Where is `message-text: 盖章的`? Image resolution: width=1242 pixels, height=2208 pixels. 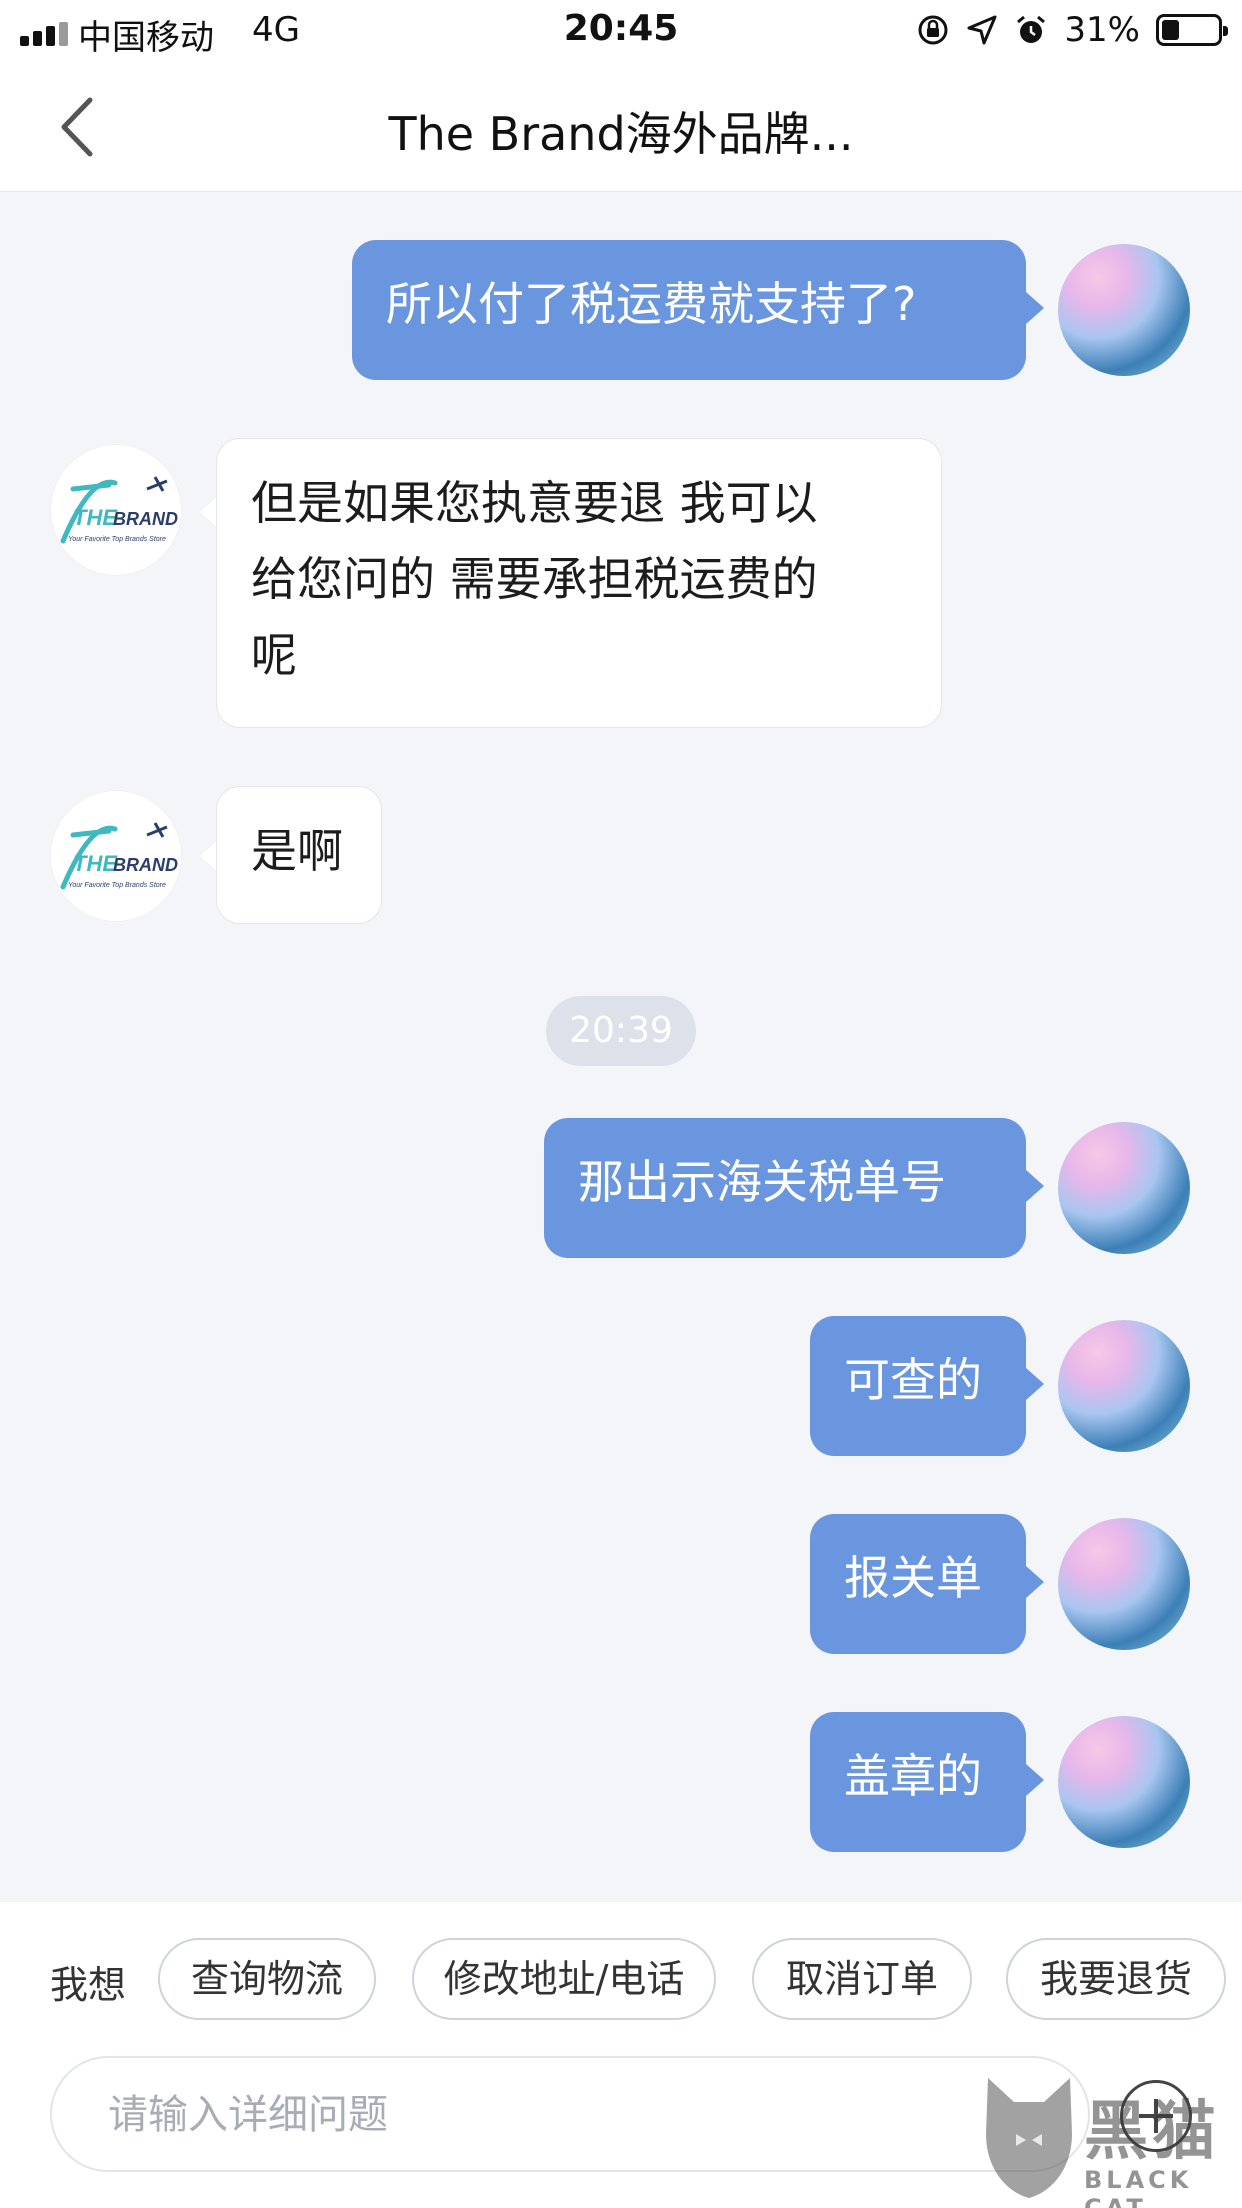 message-text: 盖章的 is located at coordinates (913, 1776).